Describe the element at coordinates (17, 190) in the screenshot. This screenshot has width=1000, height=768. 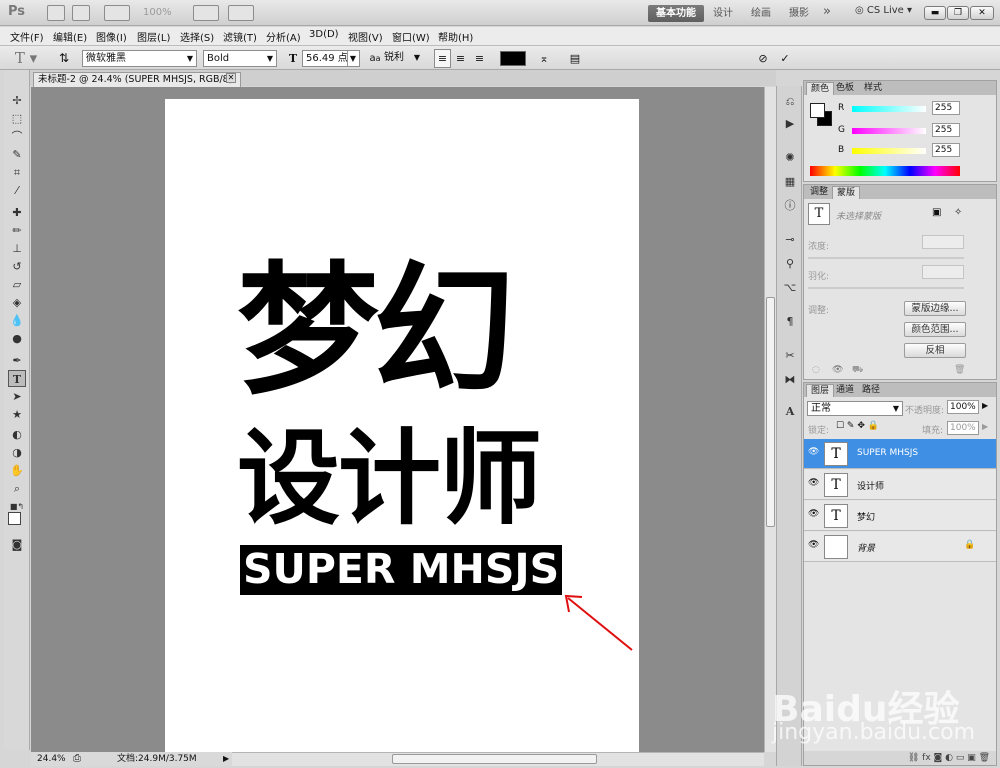
I see `eyedropper-tool-icon: ⁄` at that location.